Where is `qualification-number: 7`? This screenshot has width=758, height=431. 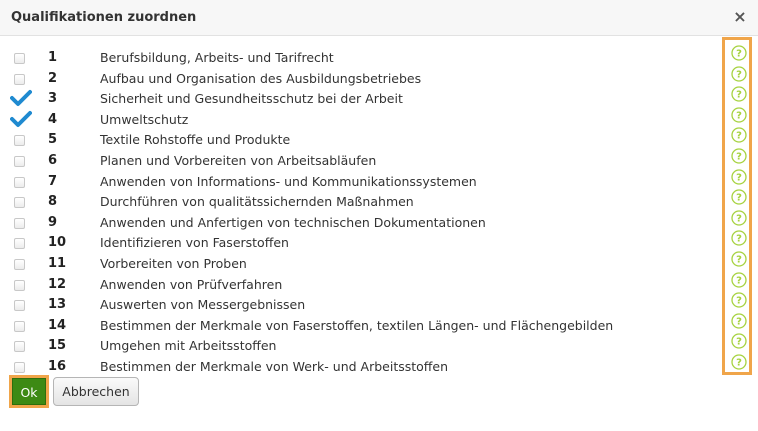
qualification-number: 7 is located at coordinates (53, 181).